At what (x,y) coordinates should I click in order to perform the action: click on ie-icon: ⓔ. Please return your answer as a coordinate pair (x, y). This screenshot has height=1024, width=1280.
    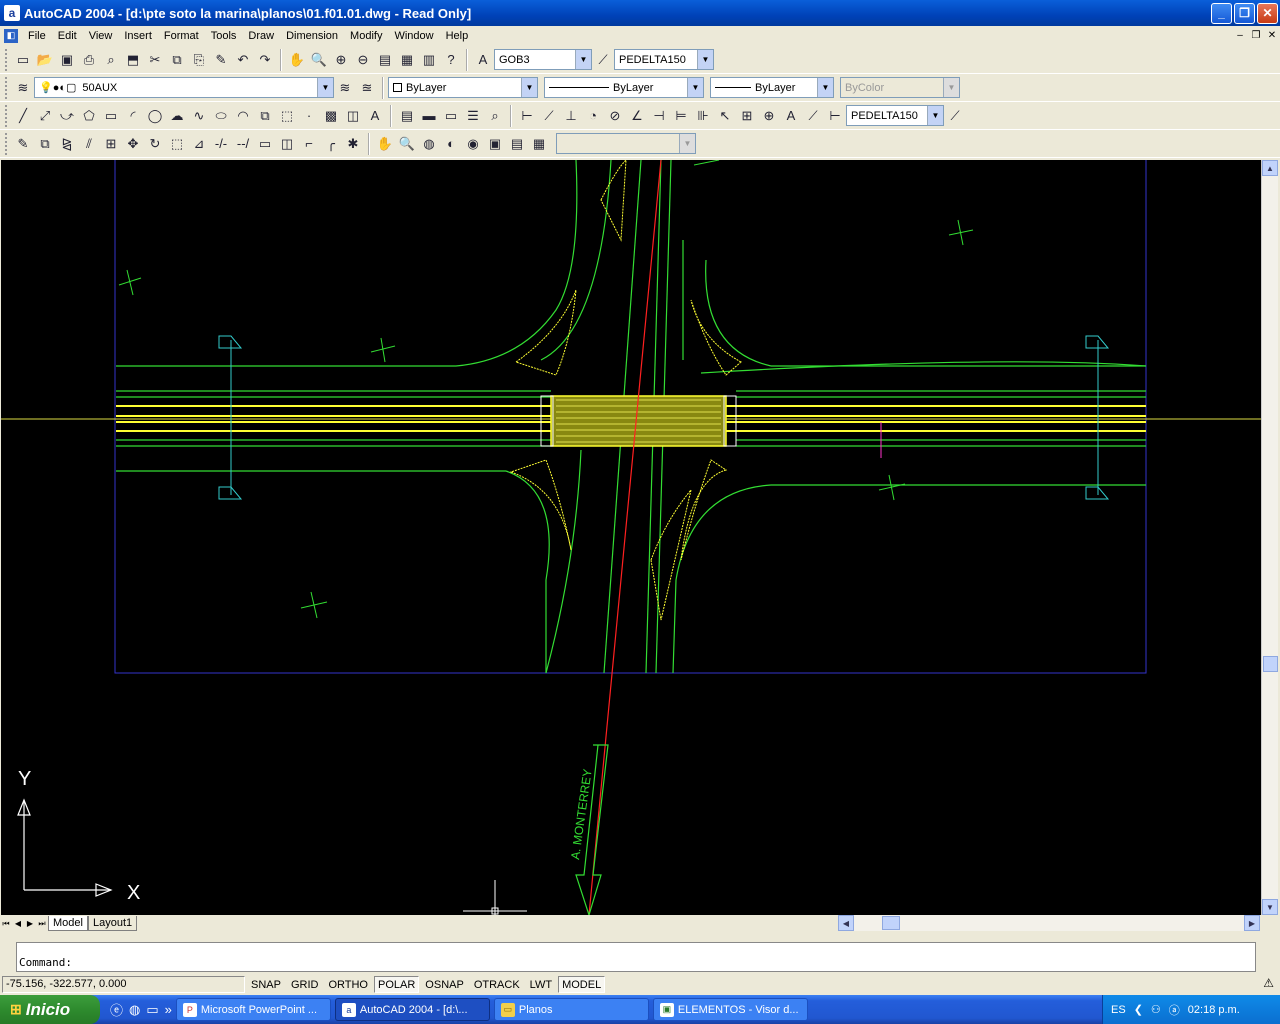
    Looking at the image, I should click on (116, 1009).